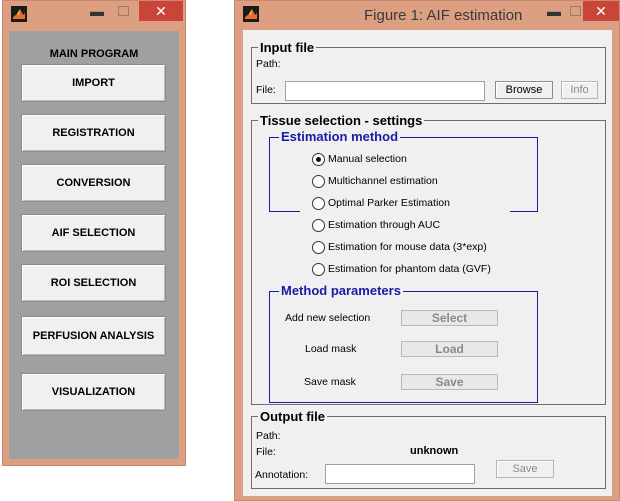 The width and height of the screenshot is (620, 501). I want to click on radio-label: Manual selection, so click(367, 159).